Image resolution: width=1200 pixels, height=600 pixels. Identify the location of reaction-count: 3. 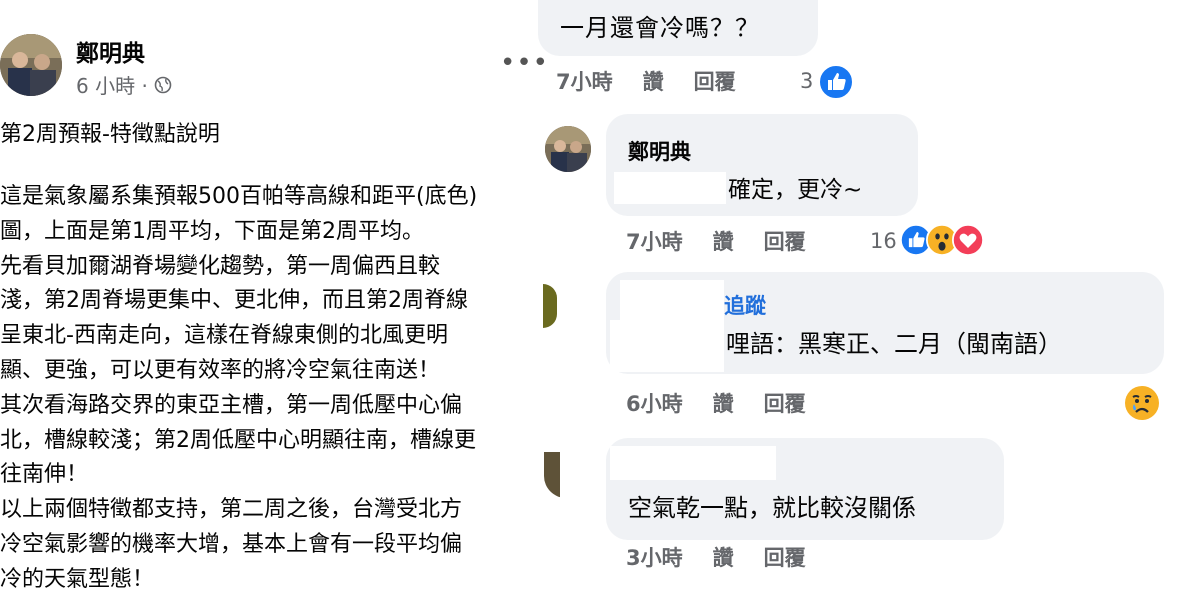
(806, 81).